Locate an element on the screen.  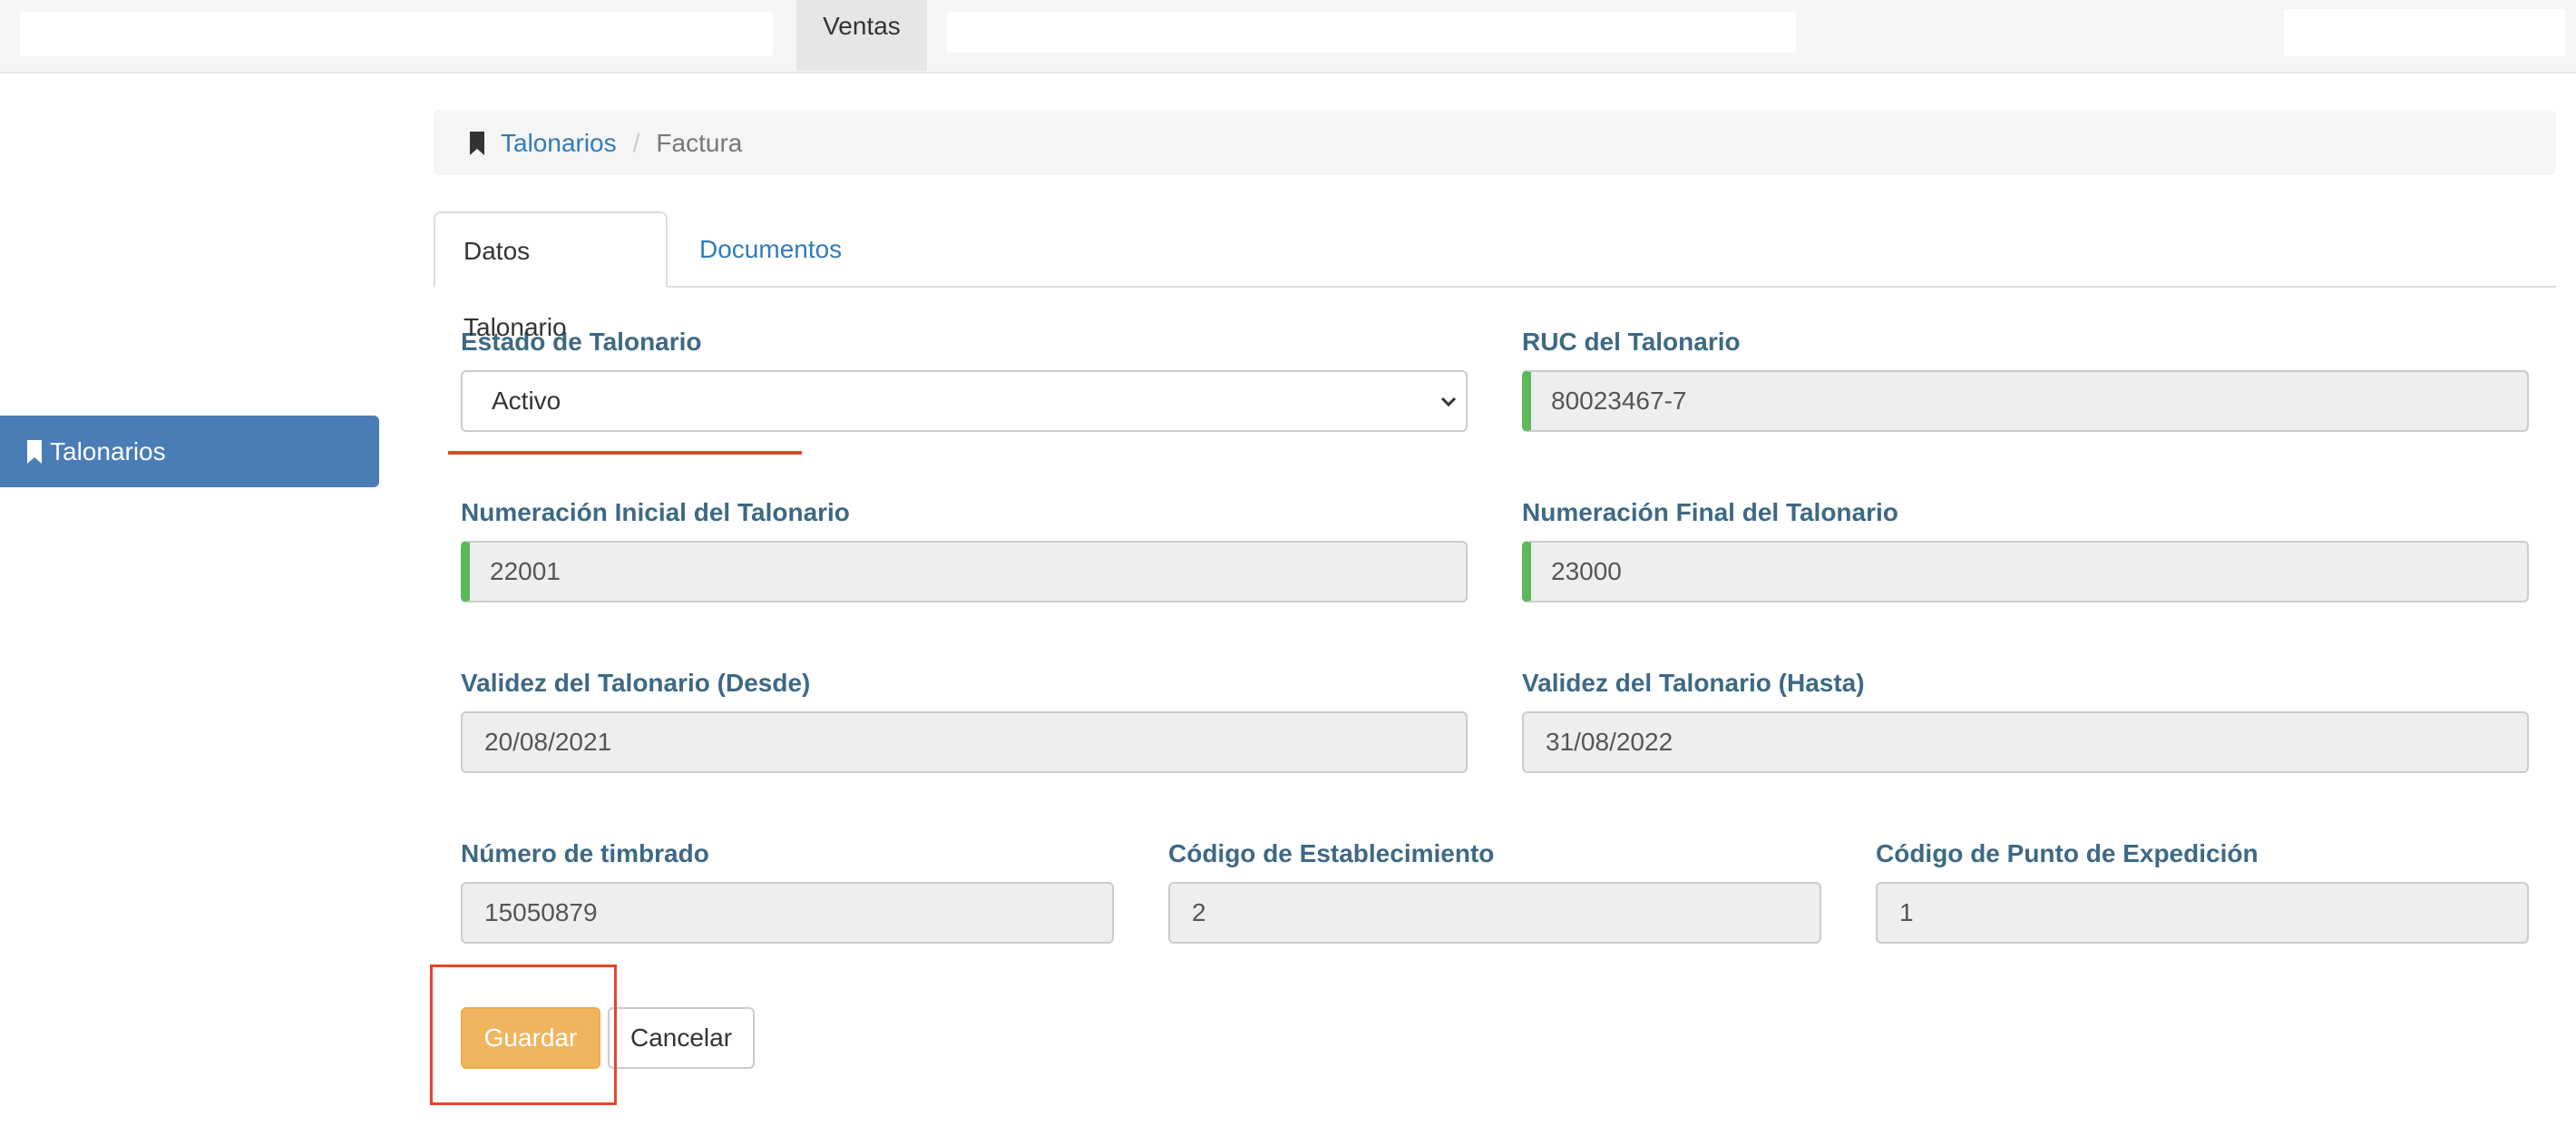
validez-desde-label: Validez del Talonario (Desde) is located at coordinates (636, 683).